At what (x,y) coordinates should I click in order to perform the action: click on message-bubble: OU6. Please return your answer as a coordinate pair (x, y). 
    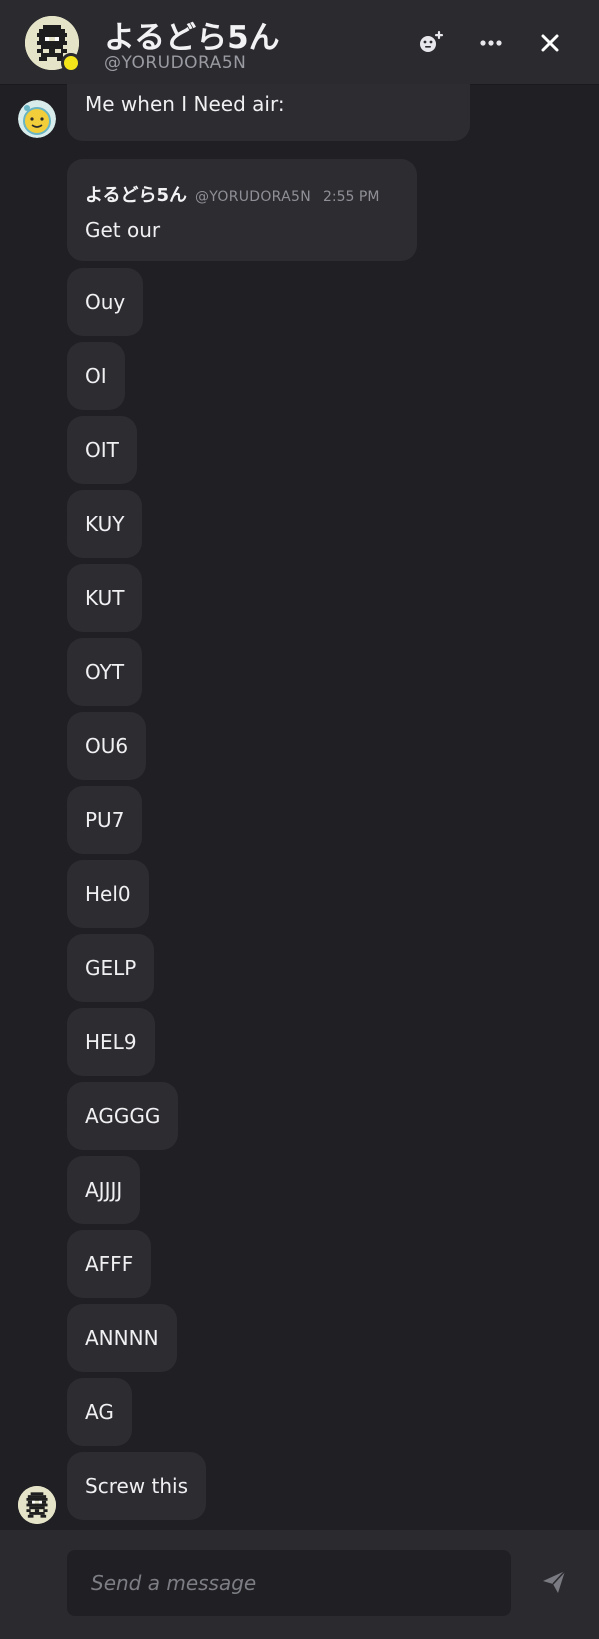
    Looking at the image, I should click on (107, 746).